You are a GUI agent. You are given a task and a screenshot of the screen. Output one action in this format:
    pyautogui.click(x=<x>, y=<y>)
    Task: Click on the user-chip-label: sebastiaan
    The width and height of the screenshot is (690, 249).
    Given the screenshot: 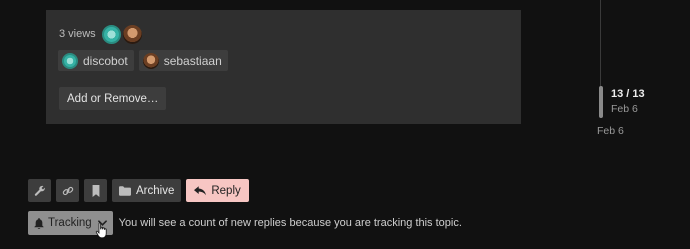 What is the action you would take?
    pyautogui.click(x=192, y=60)
    